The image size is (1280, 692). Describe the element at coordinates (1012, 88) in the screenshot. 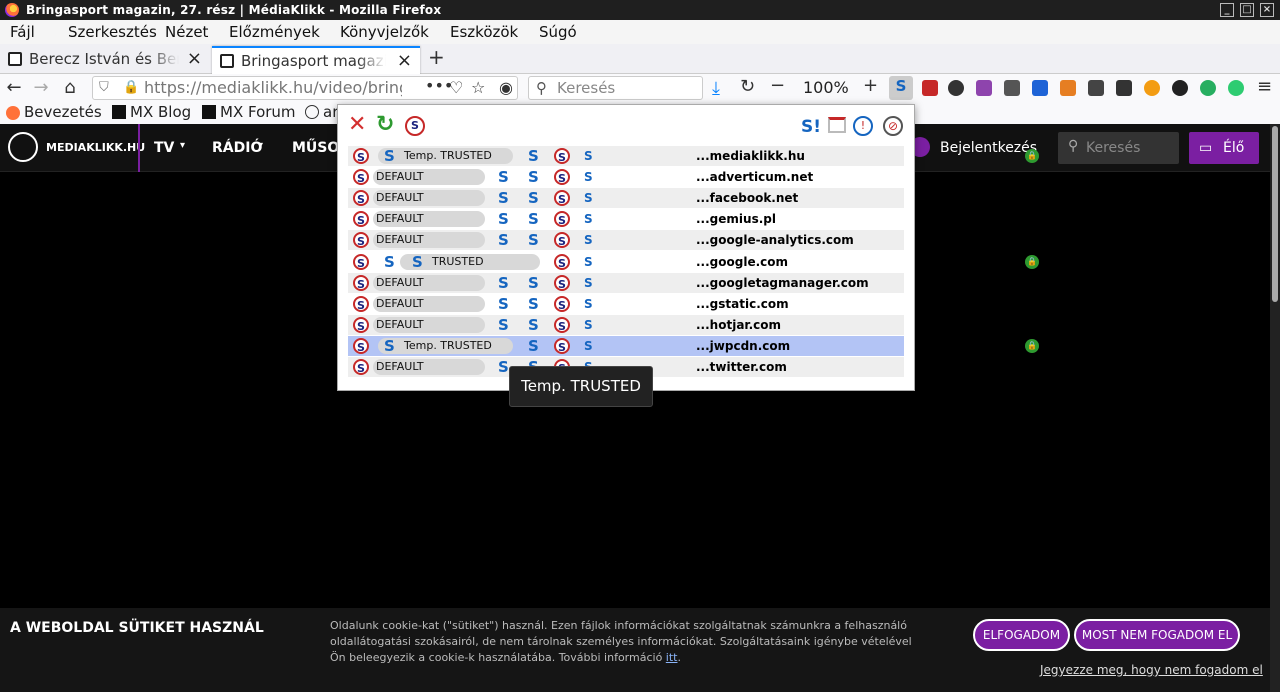

I see `extension-bank-icon` at that location.